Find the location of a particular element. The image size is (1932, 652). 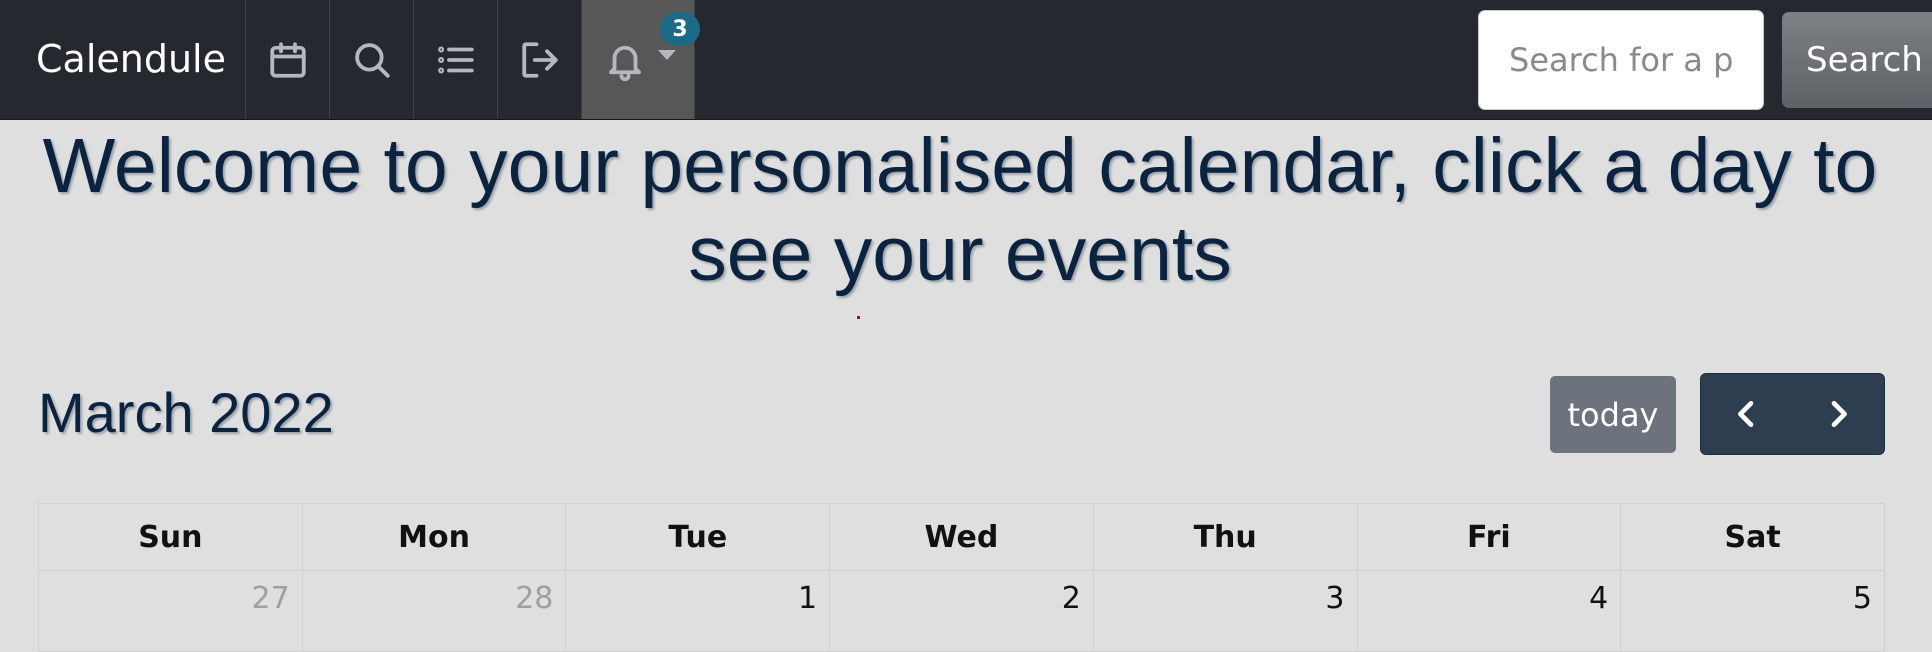

day-cell: 27 is located at coordinates (170, 611).